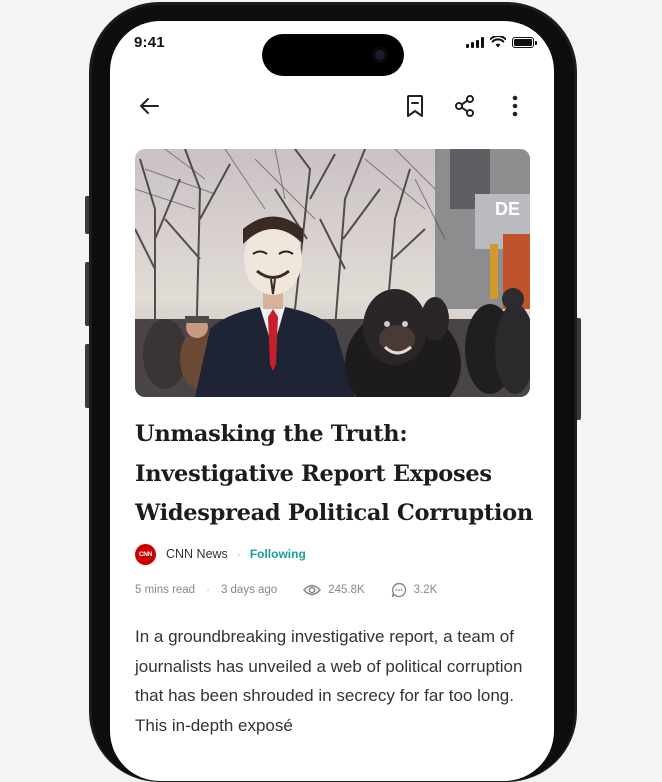 The width and height of the screenshot is (662, 782). What do you see at coordinates (145, 554) in the screenshot?
I see `cnn-logo: CNN` at bounding box center [145, 554].